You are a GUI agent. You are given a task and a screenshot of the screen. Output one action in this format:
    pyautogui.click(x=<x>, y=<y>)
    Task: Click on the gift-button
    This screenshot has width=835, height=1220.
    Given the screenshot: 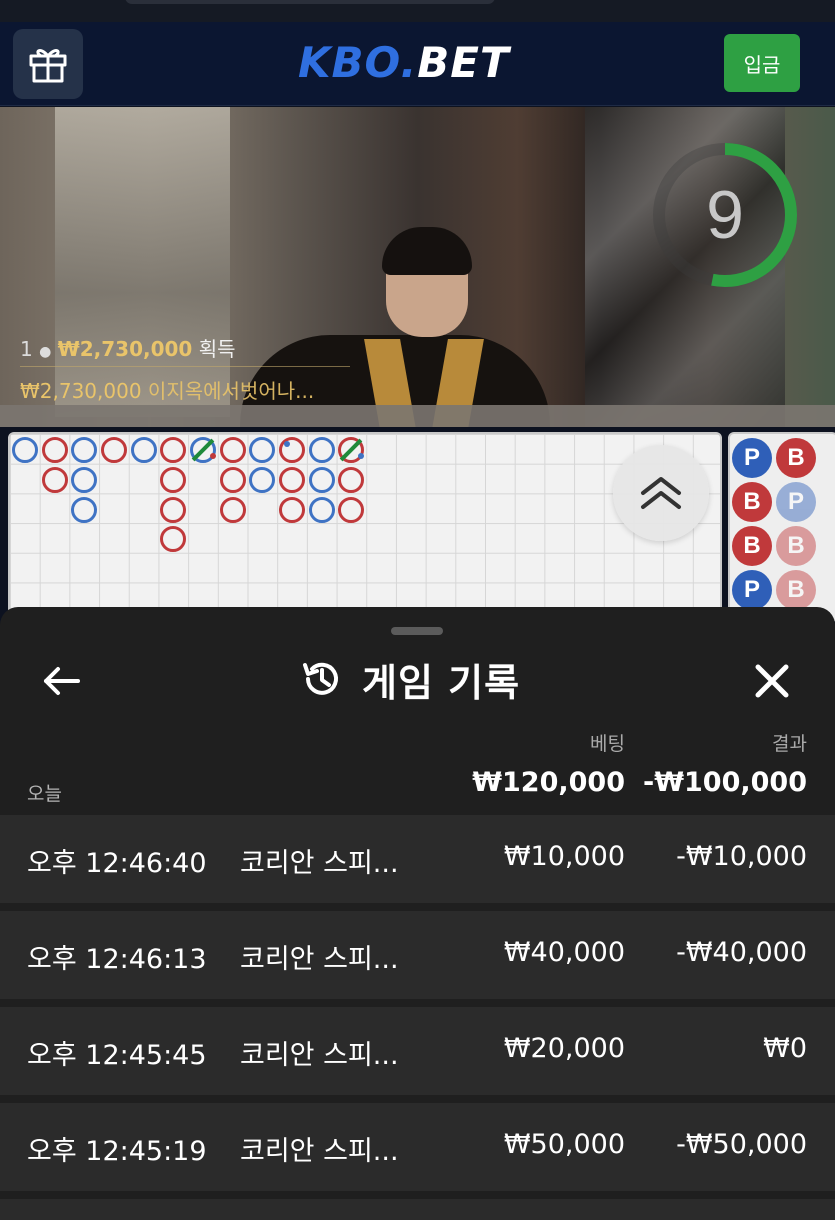 What is the action you would take?
    pyautogui.click(x=48, y=64)
    